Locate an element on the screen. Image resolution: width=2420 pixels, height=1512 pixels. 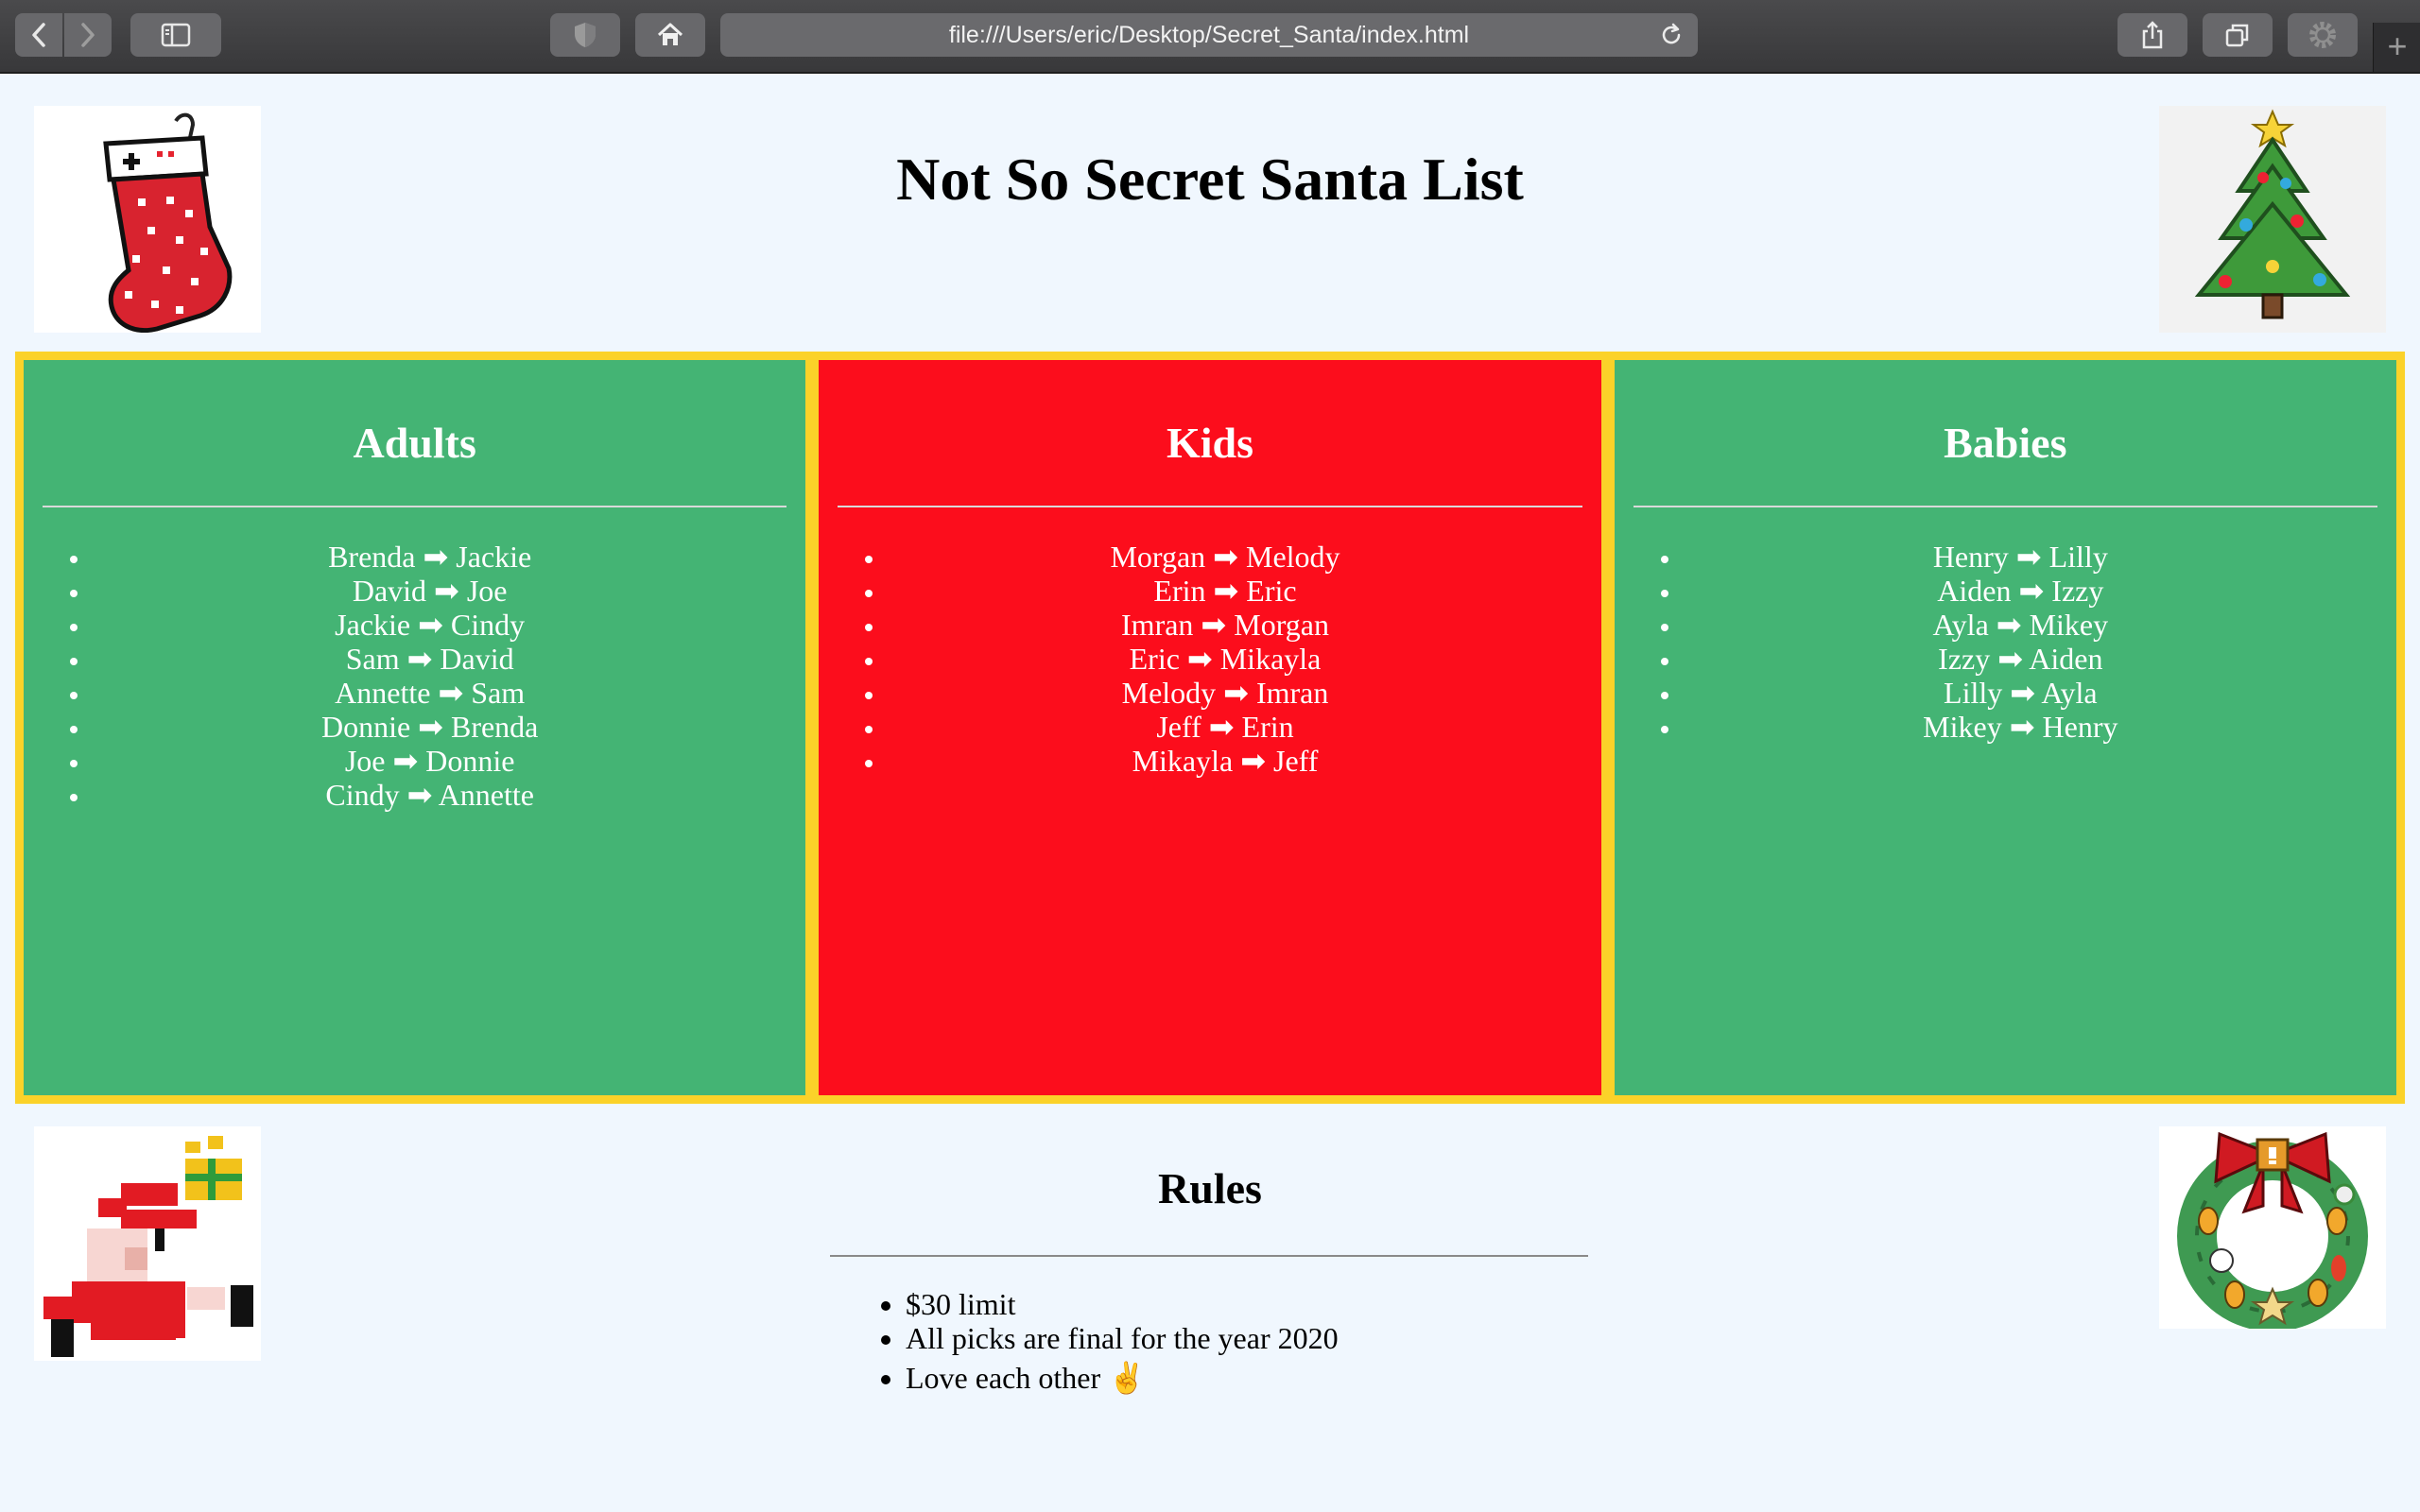
list-item: Imran ➡ Morgan is located at coordinates (1243, 625).